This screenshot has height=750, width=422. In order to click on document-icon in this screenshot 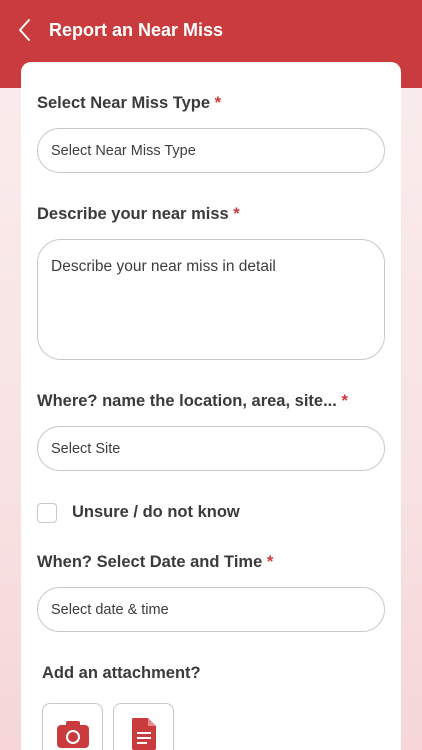, I will do `click(143, 733)`.